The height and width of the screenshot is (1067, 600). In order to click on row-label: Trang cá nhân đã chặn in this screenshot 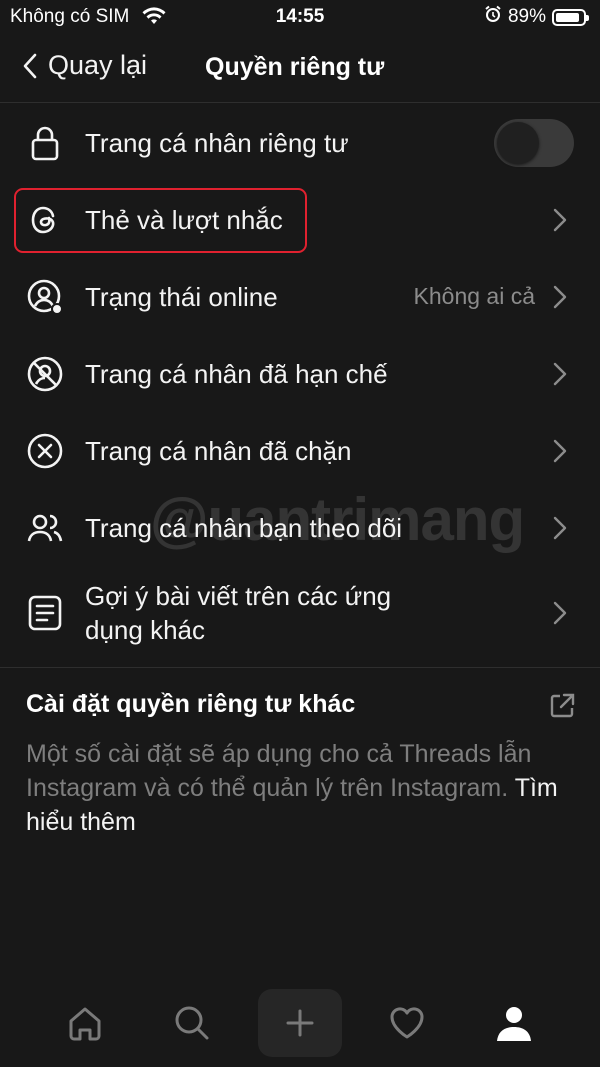, I will do `click(218, 450)`.